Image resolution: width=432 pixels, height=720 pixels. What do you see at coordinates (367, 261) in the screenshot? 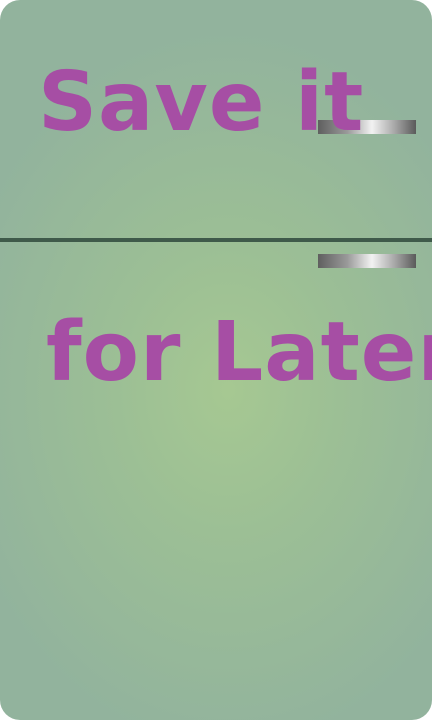
I see `bottom-handle-icon` at bounding box center [367, 261].